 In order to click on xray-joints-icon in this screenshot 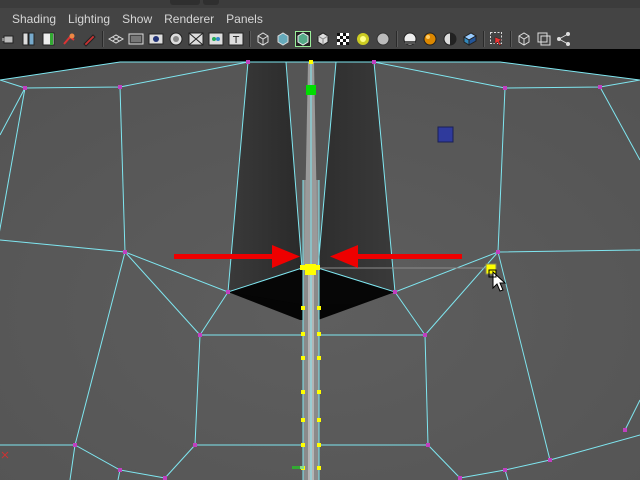, I will do `click(524, 39)`.